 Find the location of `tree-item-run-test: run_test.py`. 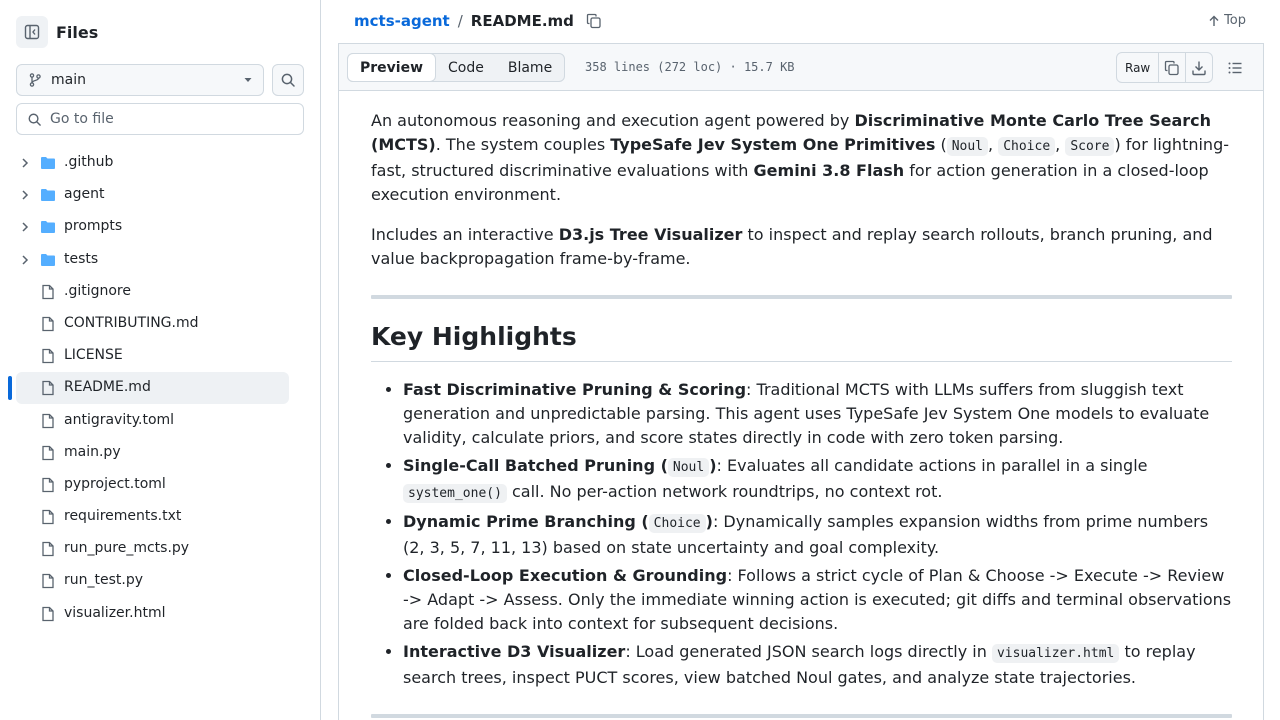

tree-item-run-test: run_test.py is located at coordinates (152, 581).